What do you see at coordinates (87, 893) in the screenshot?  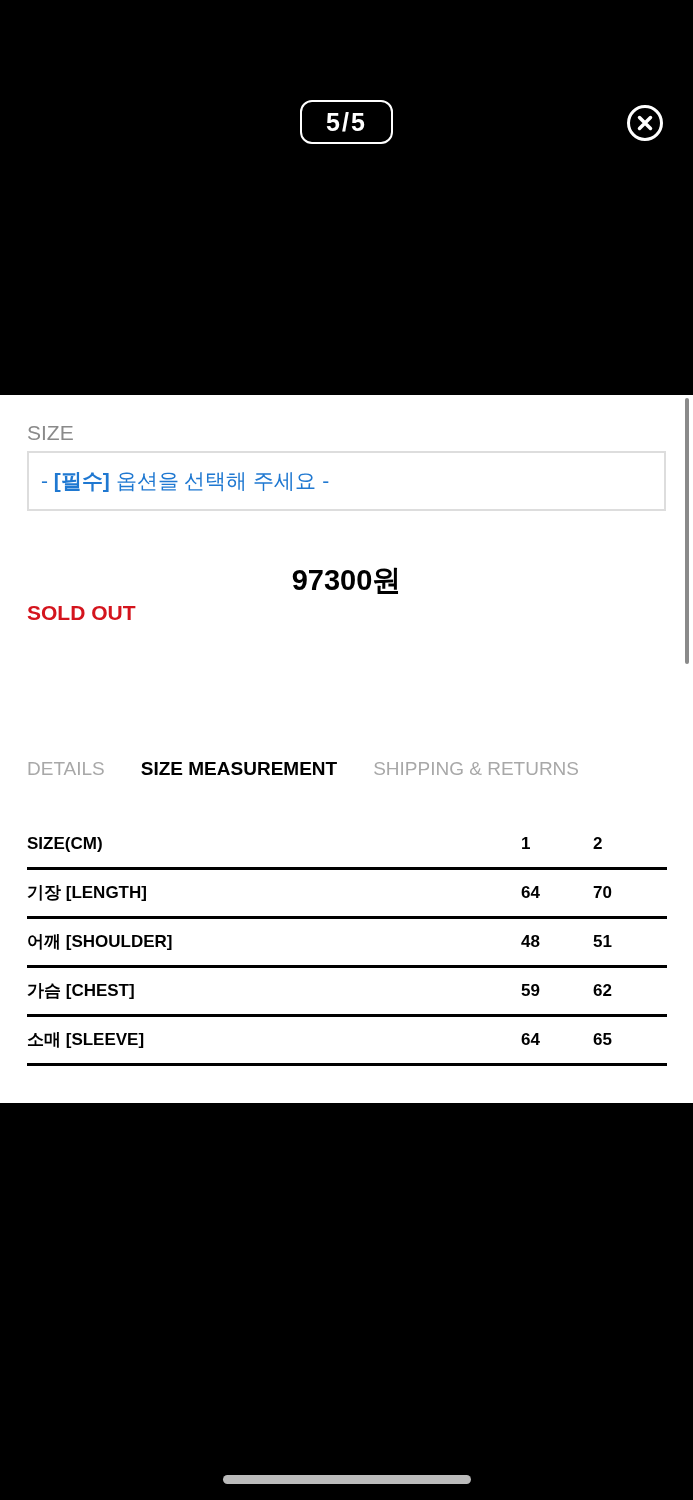 I see `table-cell-text: 기장 [LENGTH]` at bounding box center [87, 893].